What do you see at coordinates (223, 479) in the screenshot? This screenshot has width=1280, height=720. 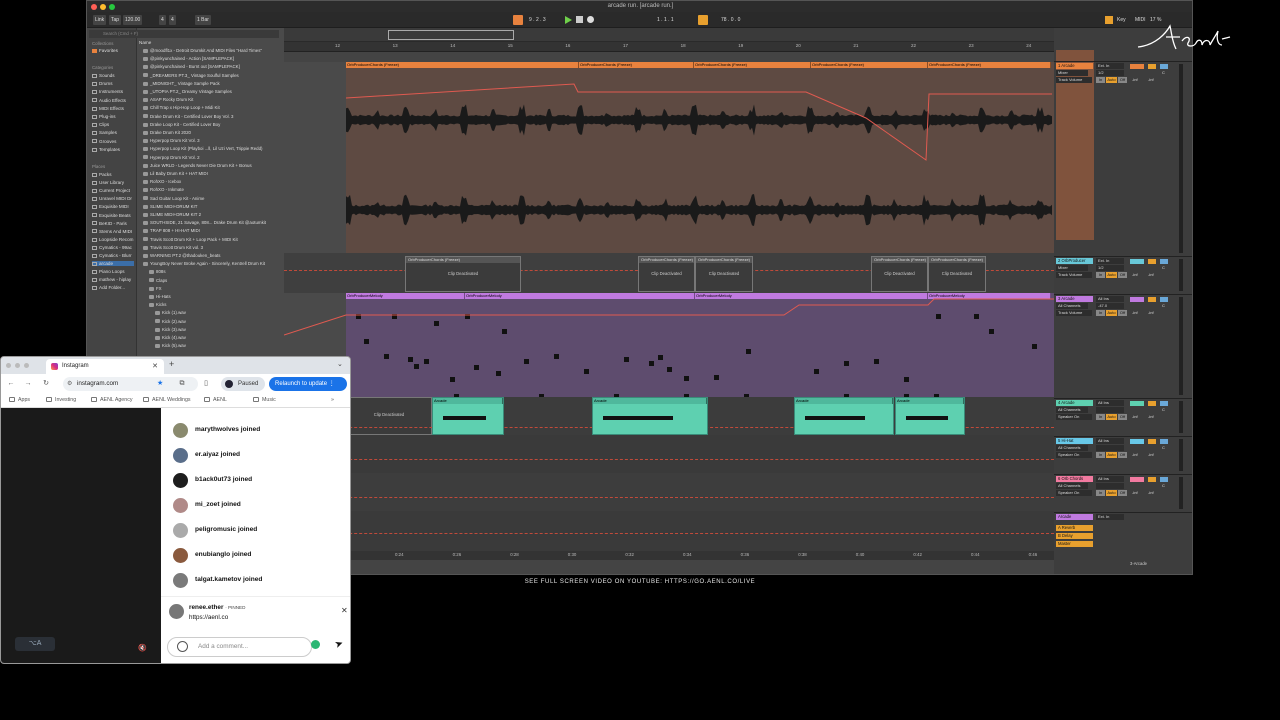 I see `join-text: b1ack0ut73 joined` at bounding box center [223, 479].